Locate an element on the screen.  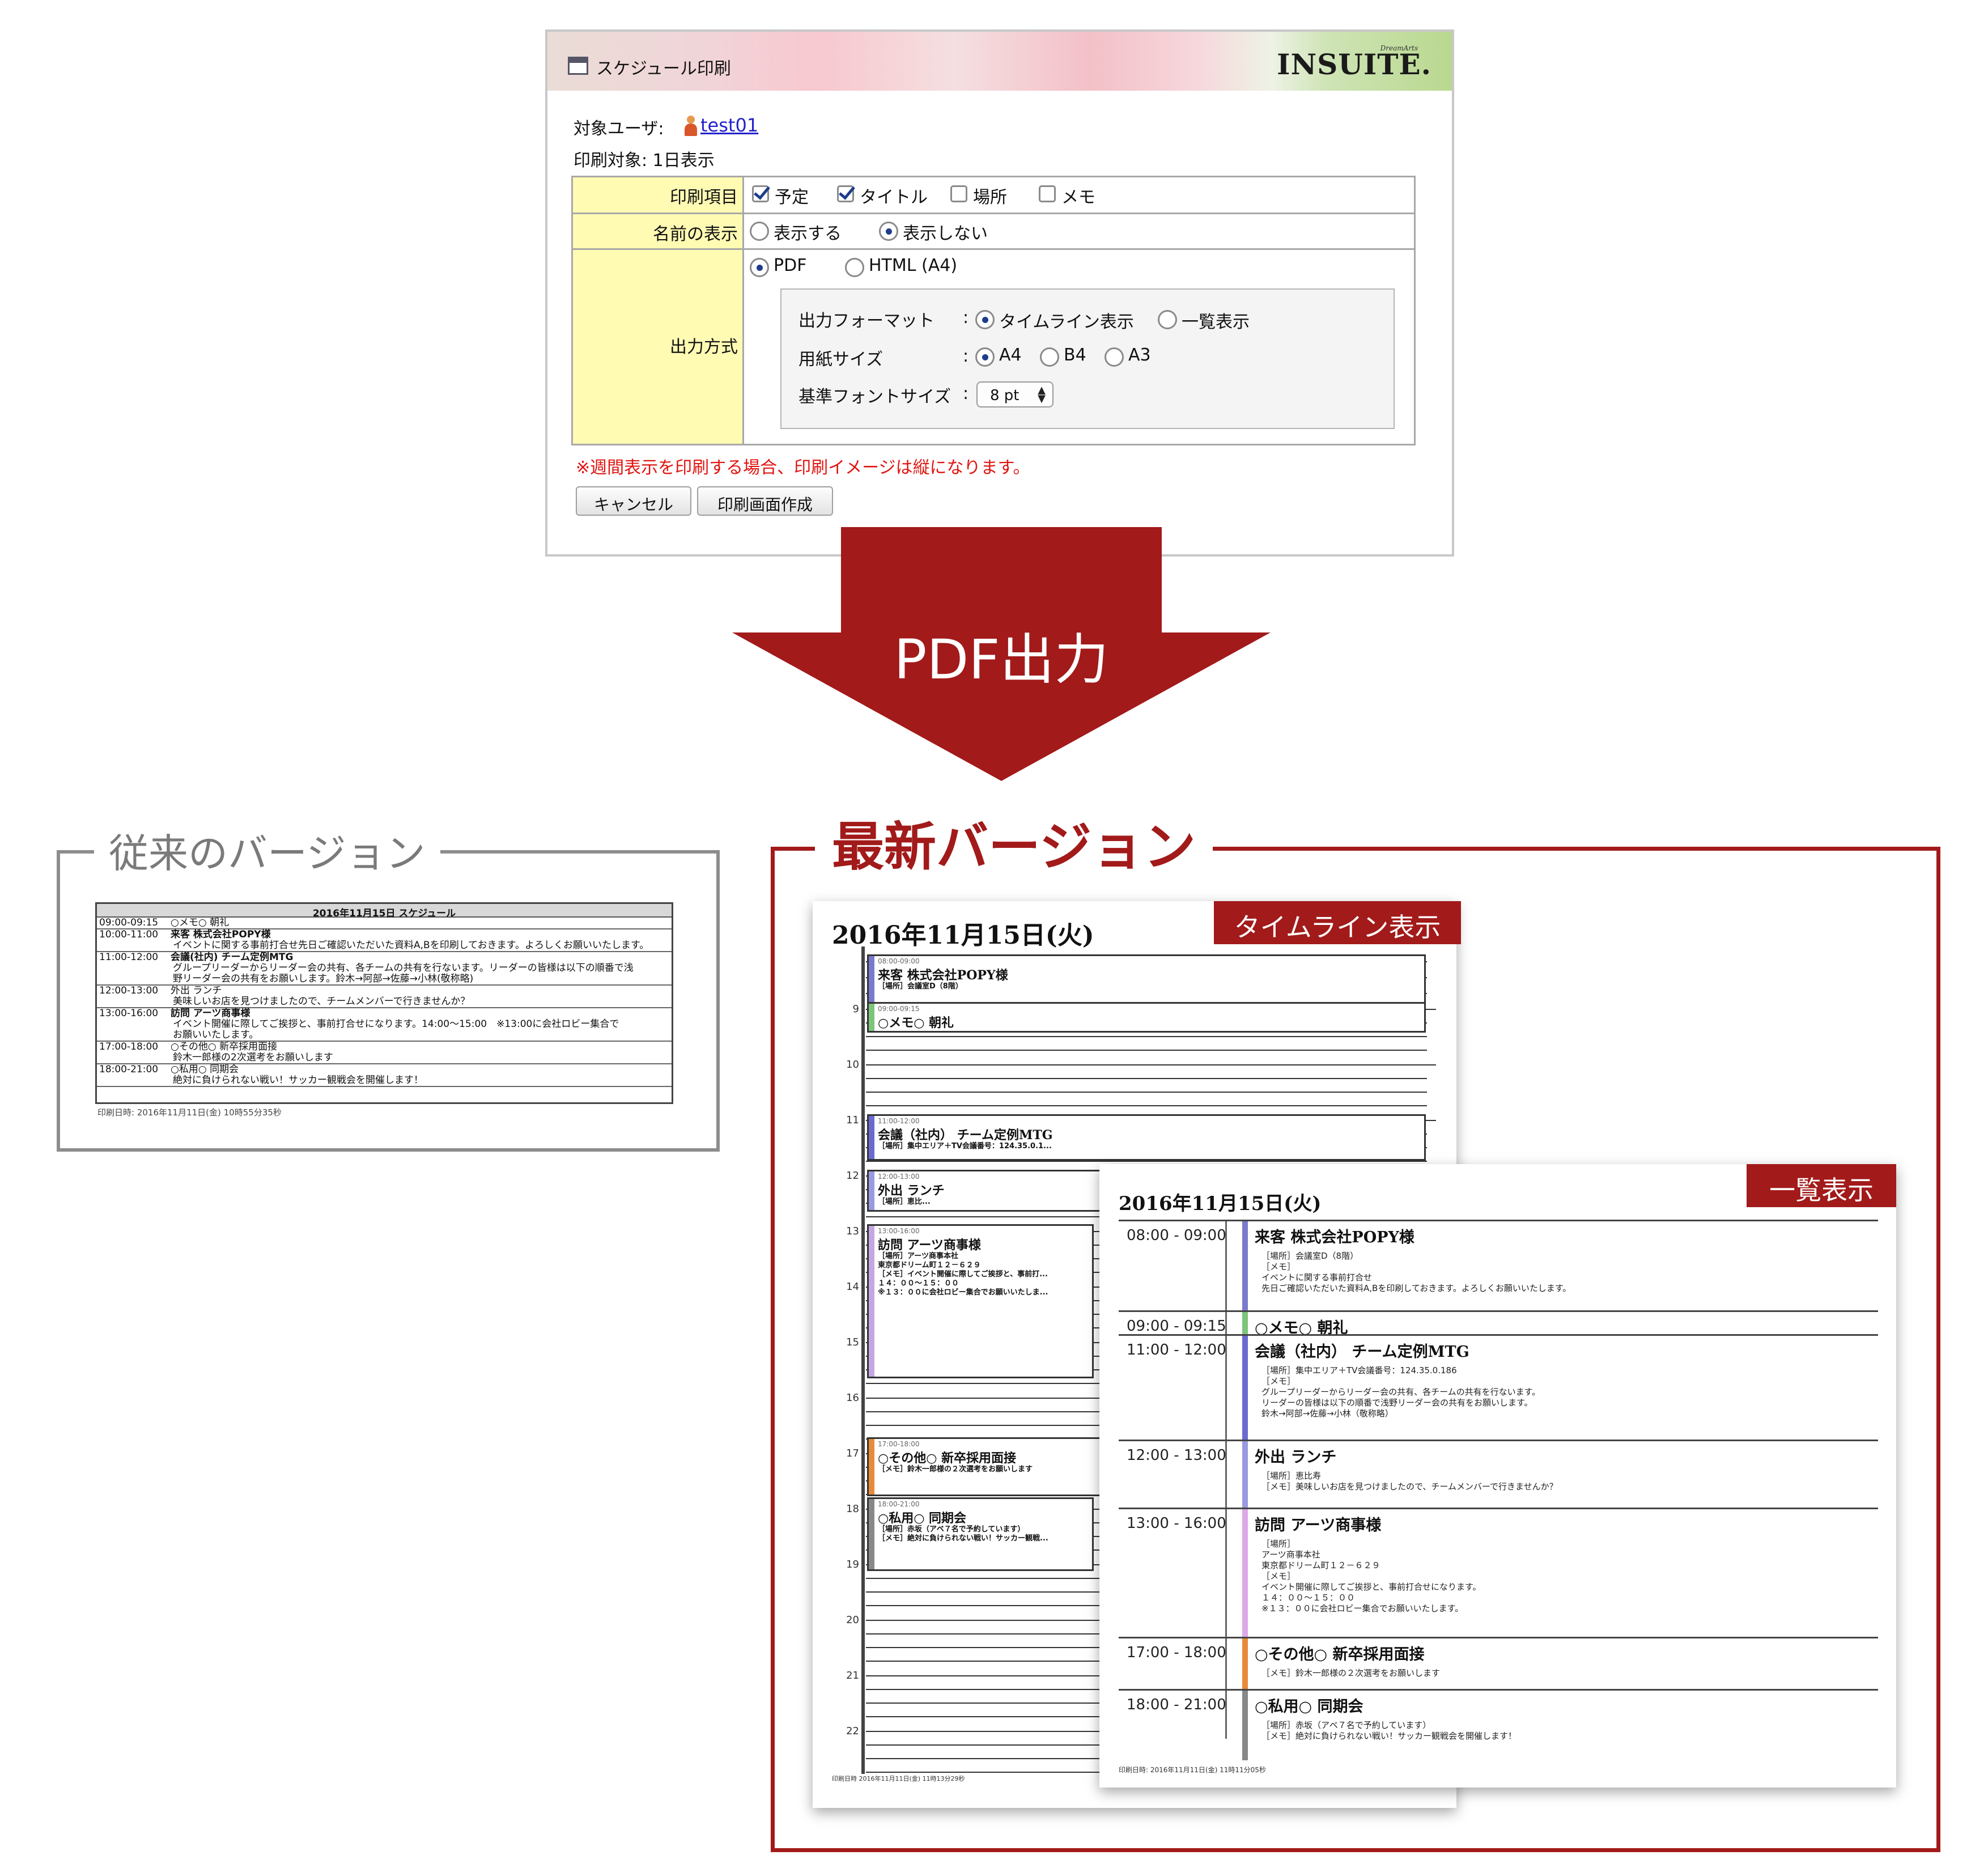
timeline-date: 2016年11月15日(火) is located at coordinates (963, 935).